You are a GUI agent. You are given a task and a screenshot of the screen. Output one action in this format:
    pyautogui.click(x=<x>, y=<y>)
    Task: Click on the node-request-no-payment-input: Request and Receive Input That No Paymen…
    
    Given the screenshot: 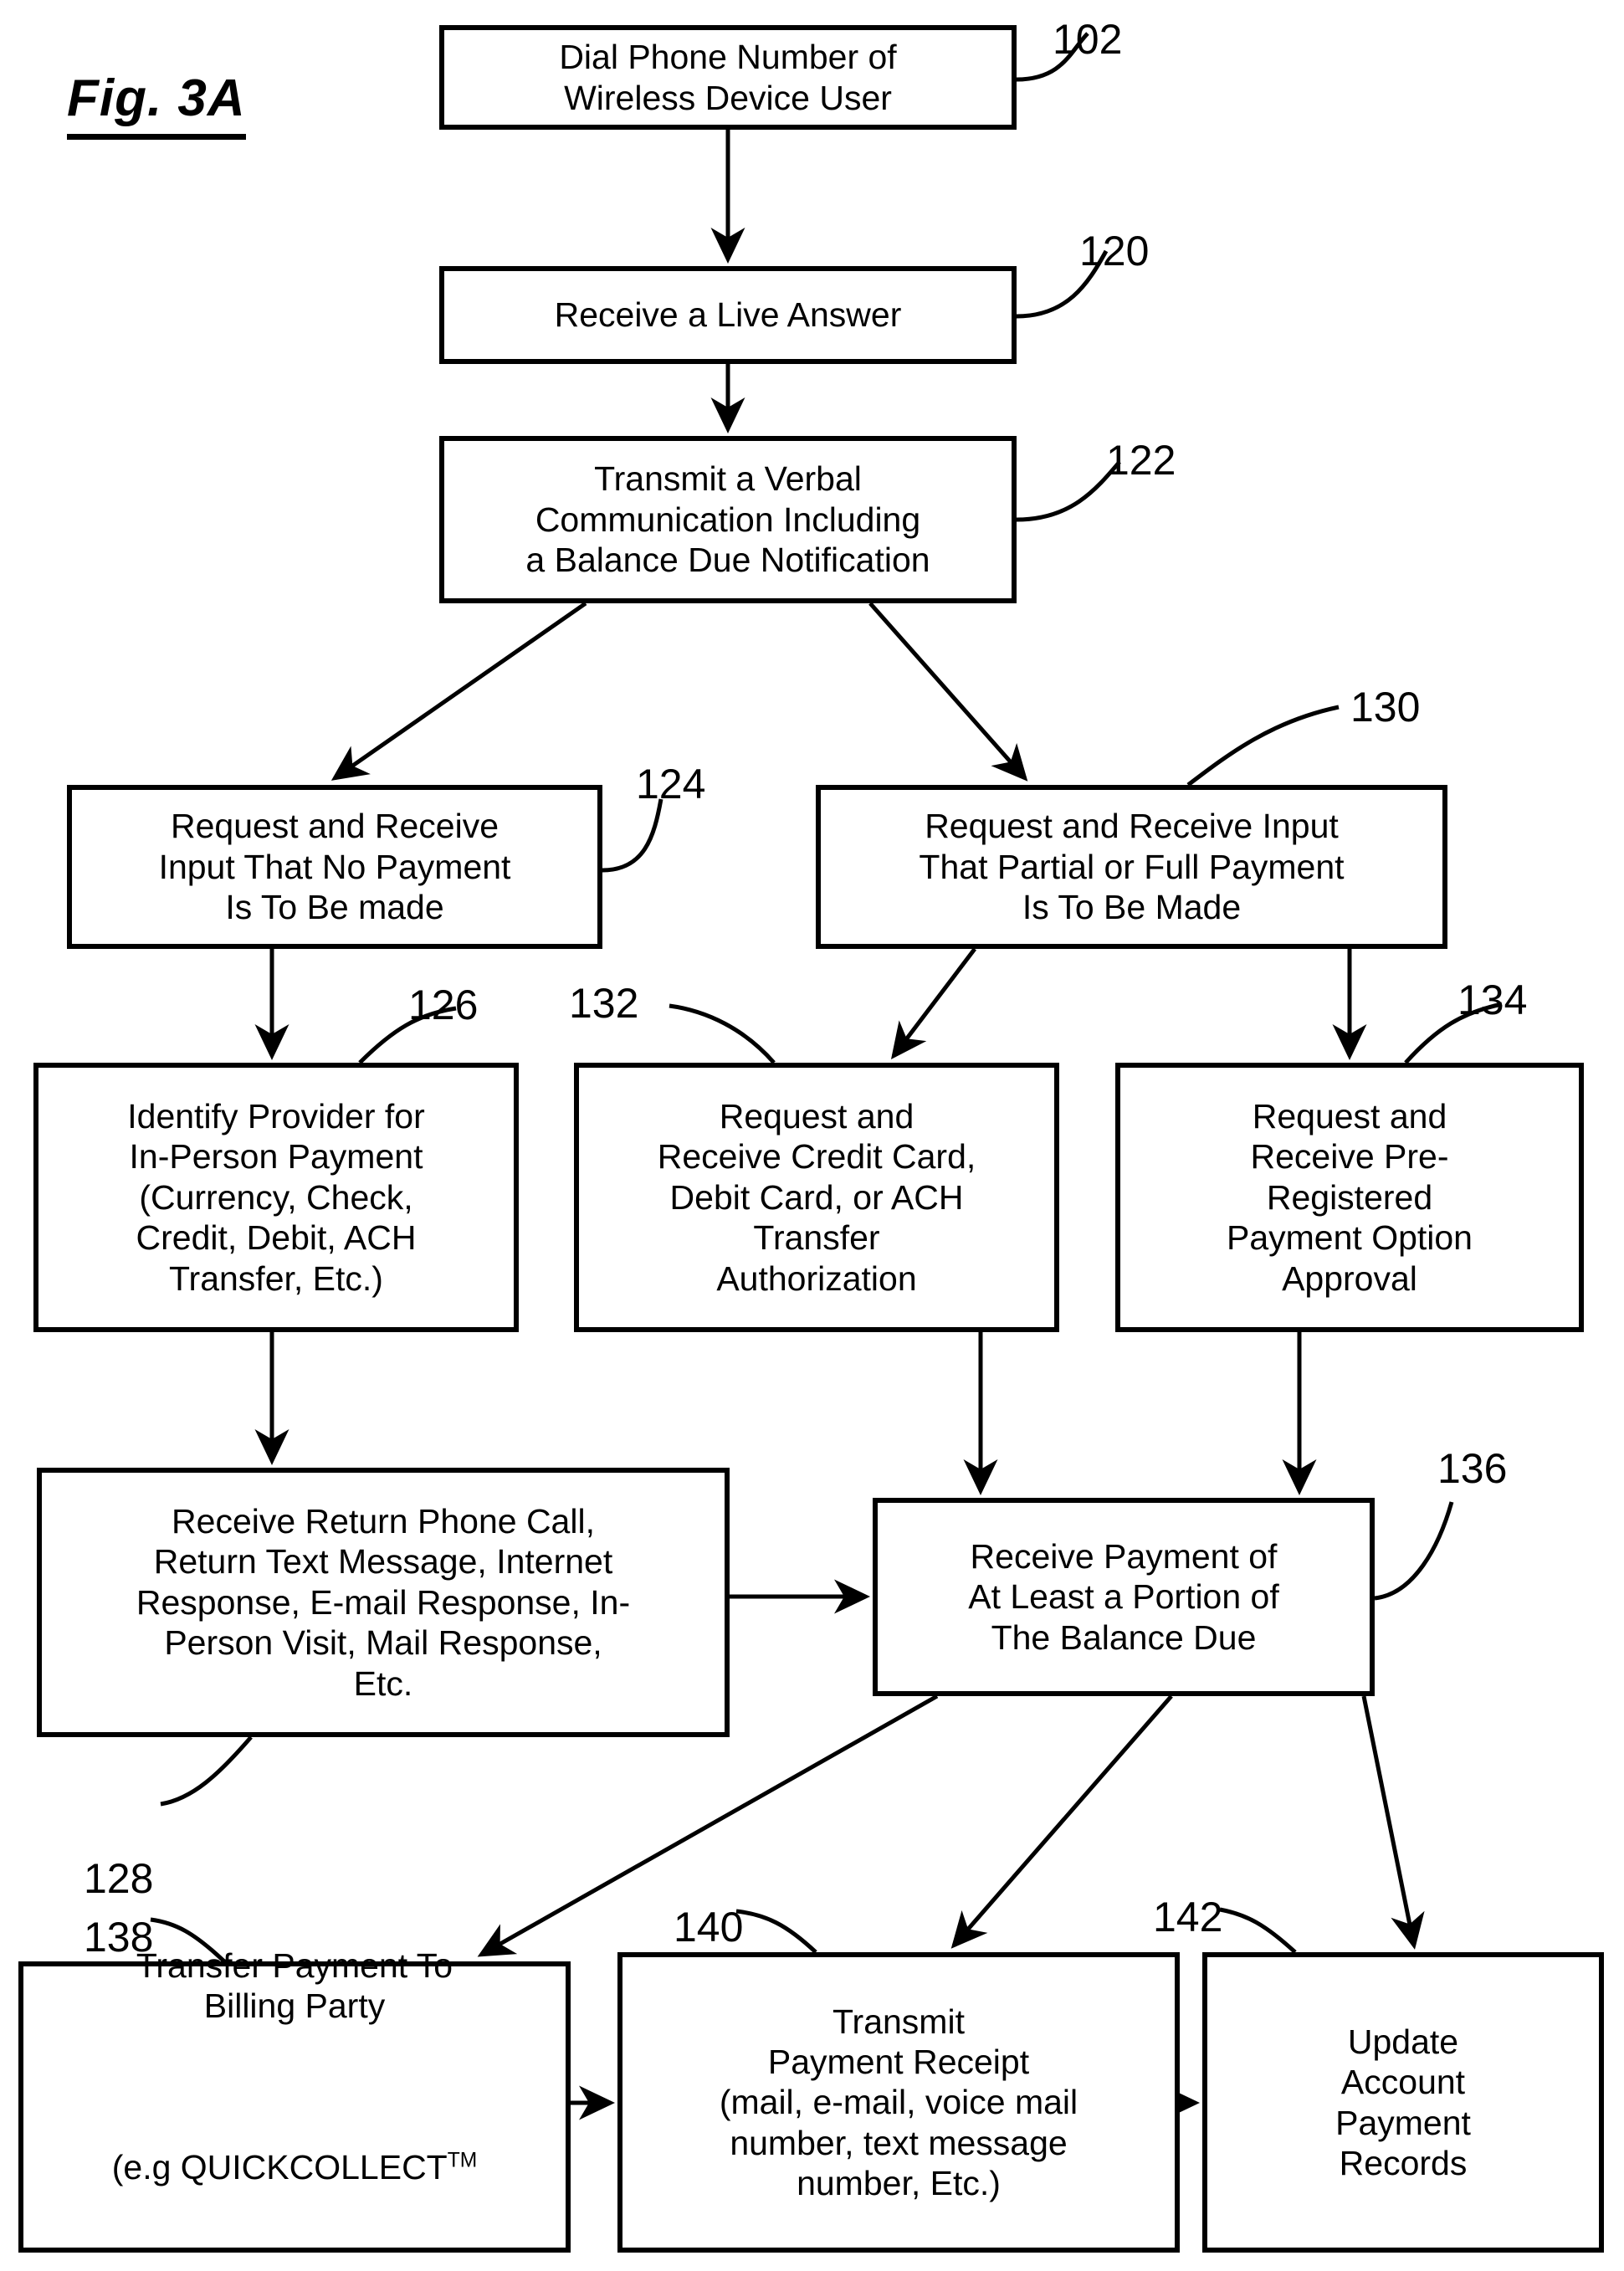 What is the action you would take?
    pyautogui.click(x=334, y=867)
    